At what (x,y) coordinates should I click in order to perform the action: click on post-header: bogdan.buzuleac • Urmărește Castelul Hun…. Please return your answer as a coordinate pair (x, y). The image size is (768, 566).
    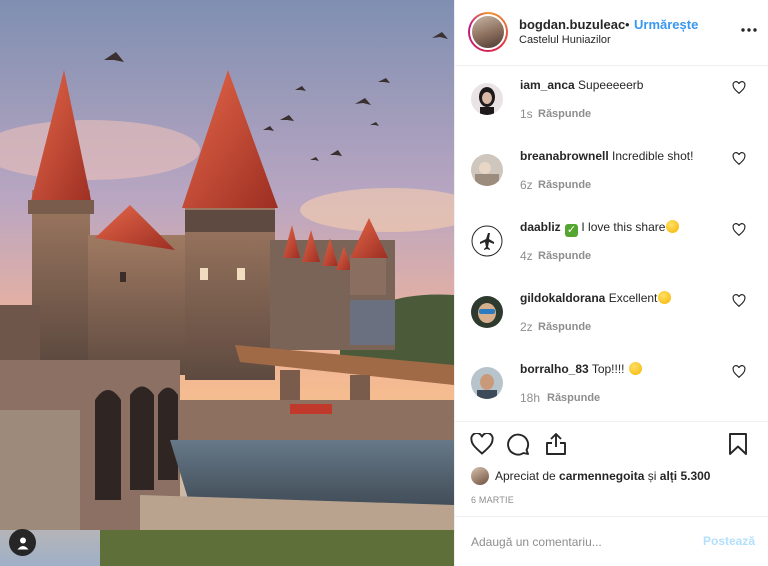
    Looking at the image, I should click on (611, 33).